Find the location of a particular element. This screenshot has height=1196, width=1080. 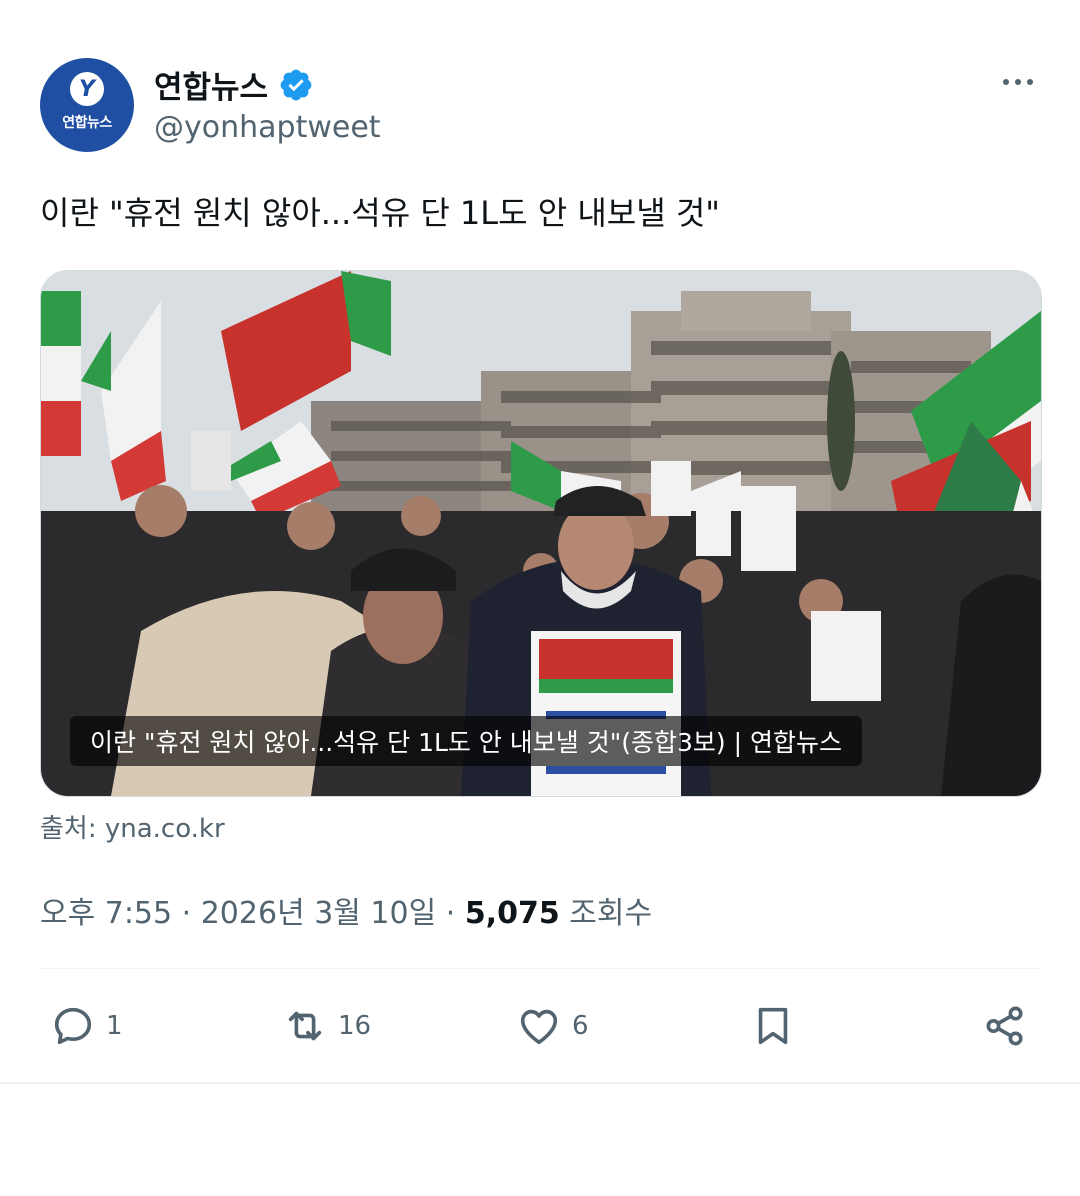

account-handle: @yonhaptweet is located at coordinates (267, 127).